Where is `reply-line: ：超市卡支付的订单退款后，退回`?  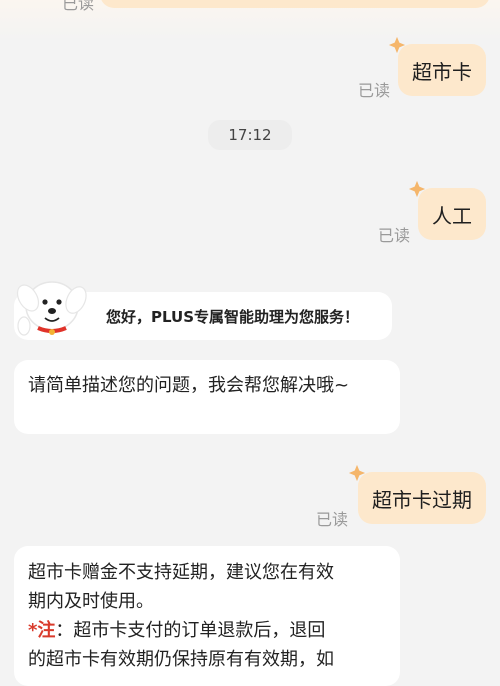
reply-line: ：超市卡支付的订单退款后，退回 is located at coordinates (190, 630).